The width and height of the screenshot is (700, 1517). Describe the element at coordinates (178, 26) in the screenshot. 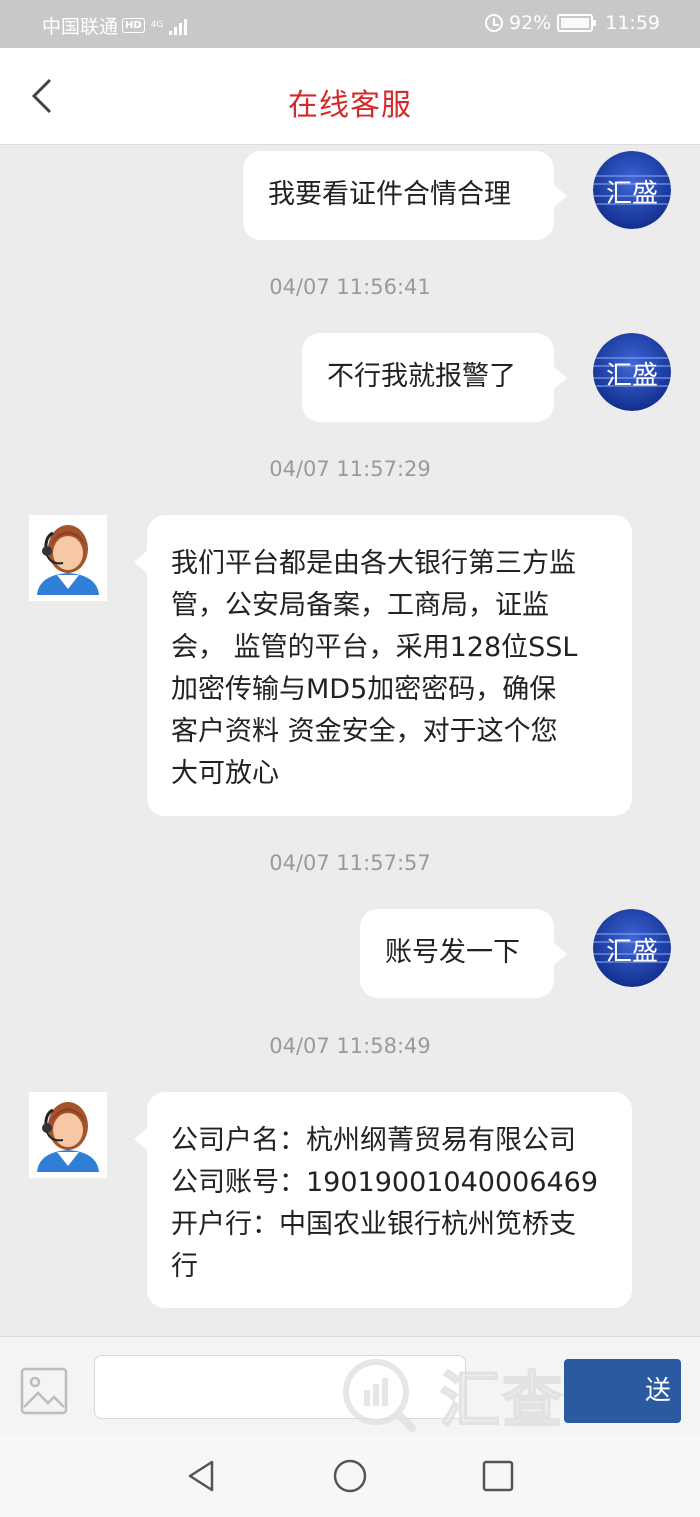

I see `signal-icon` at that location.